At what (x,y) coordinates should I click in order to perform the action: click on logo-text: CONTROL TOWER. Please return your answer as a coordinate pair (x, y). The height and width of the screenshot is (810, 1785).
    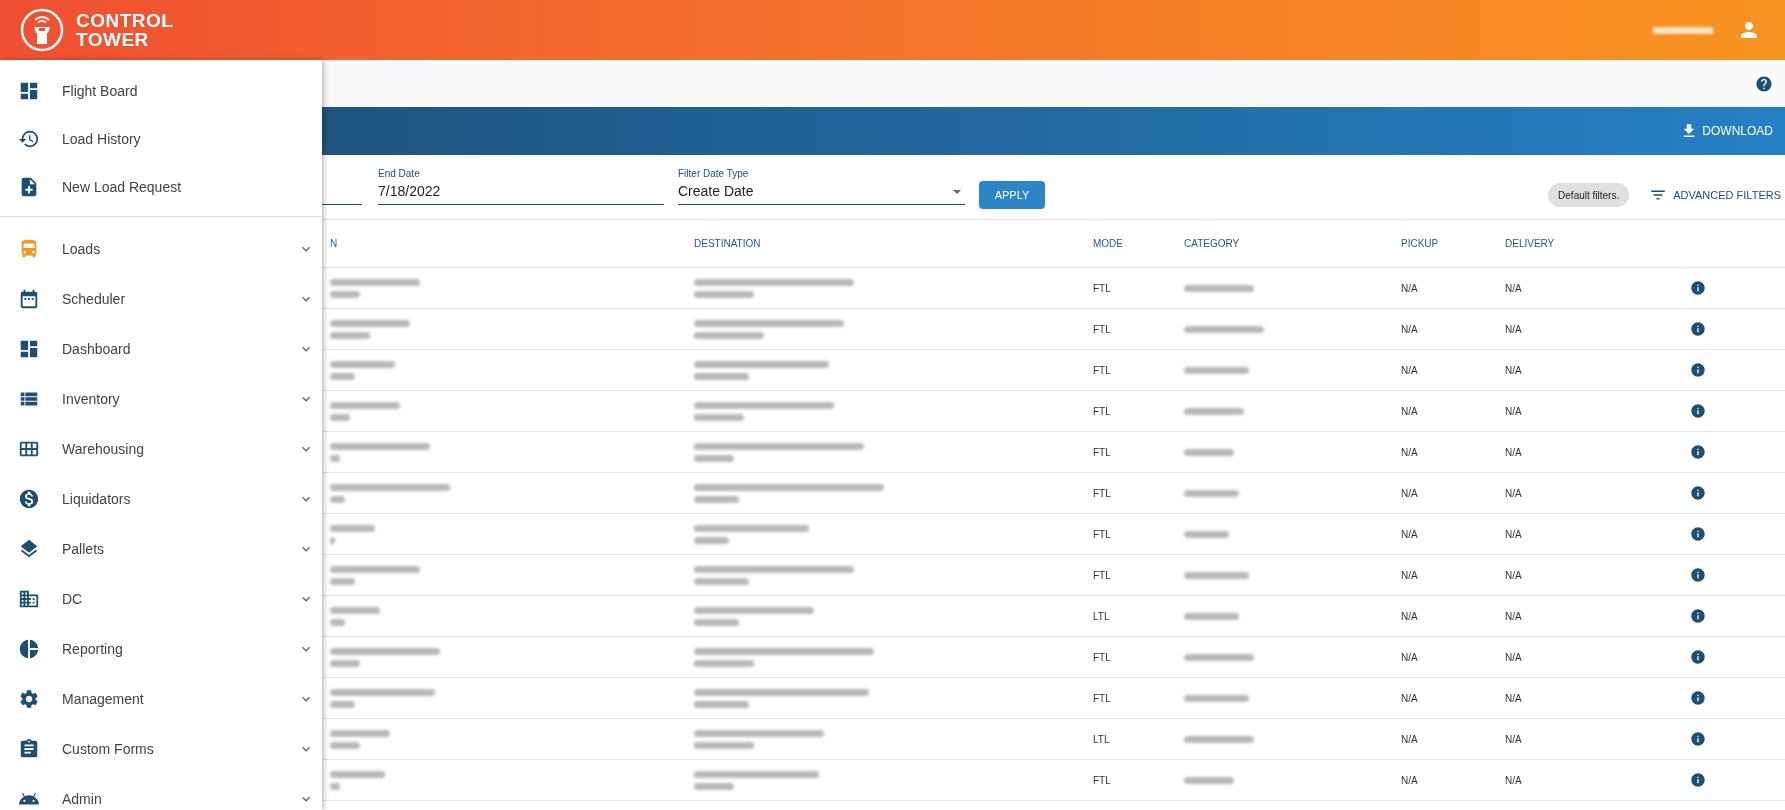
    Looking at the image, I should click on (125, 30).